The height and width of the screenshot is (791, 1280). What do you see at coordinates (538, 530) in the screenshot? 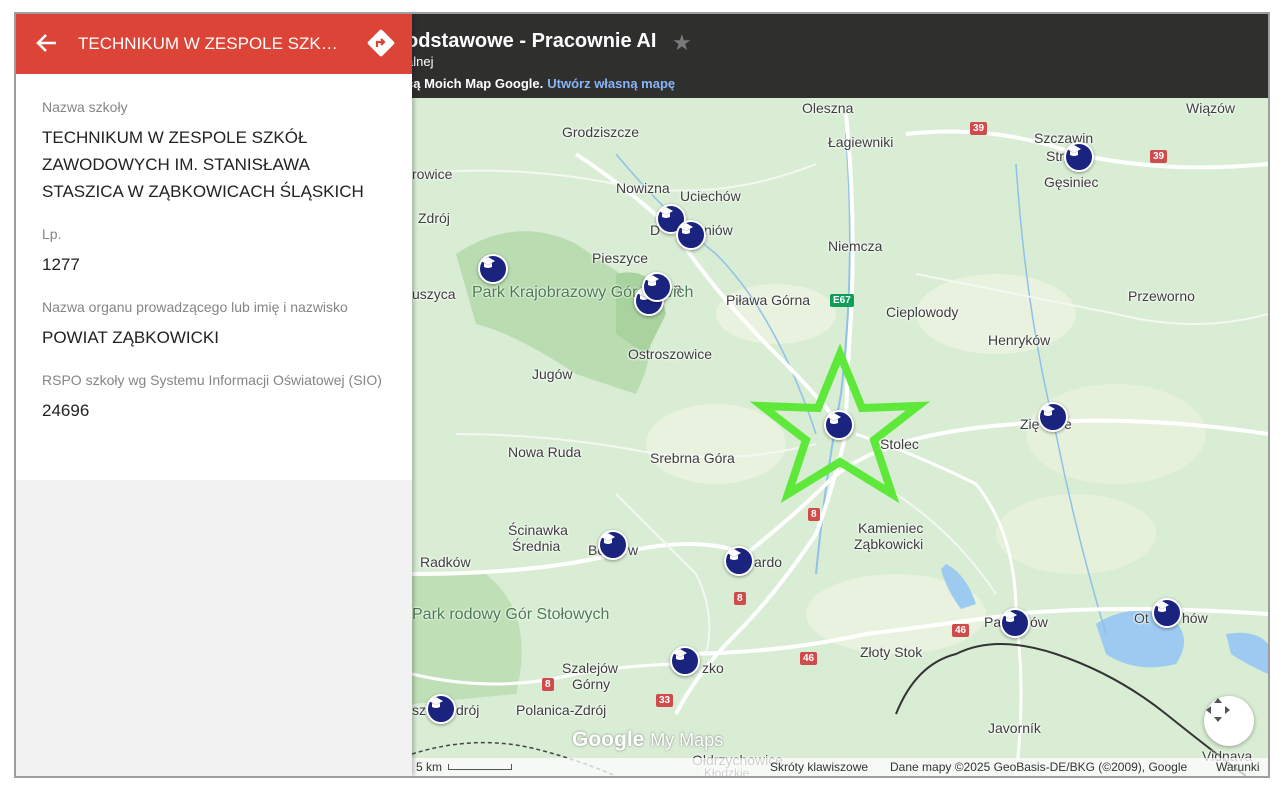
I see `place-label: Ścinawka` at bounding box center [538, 530].